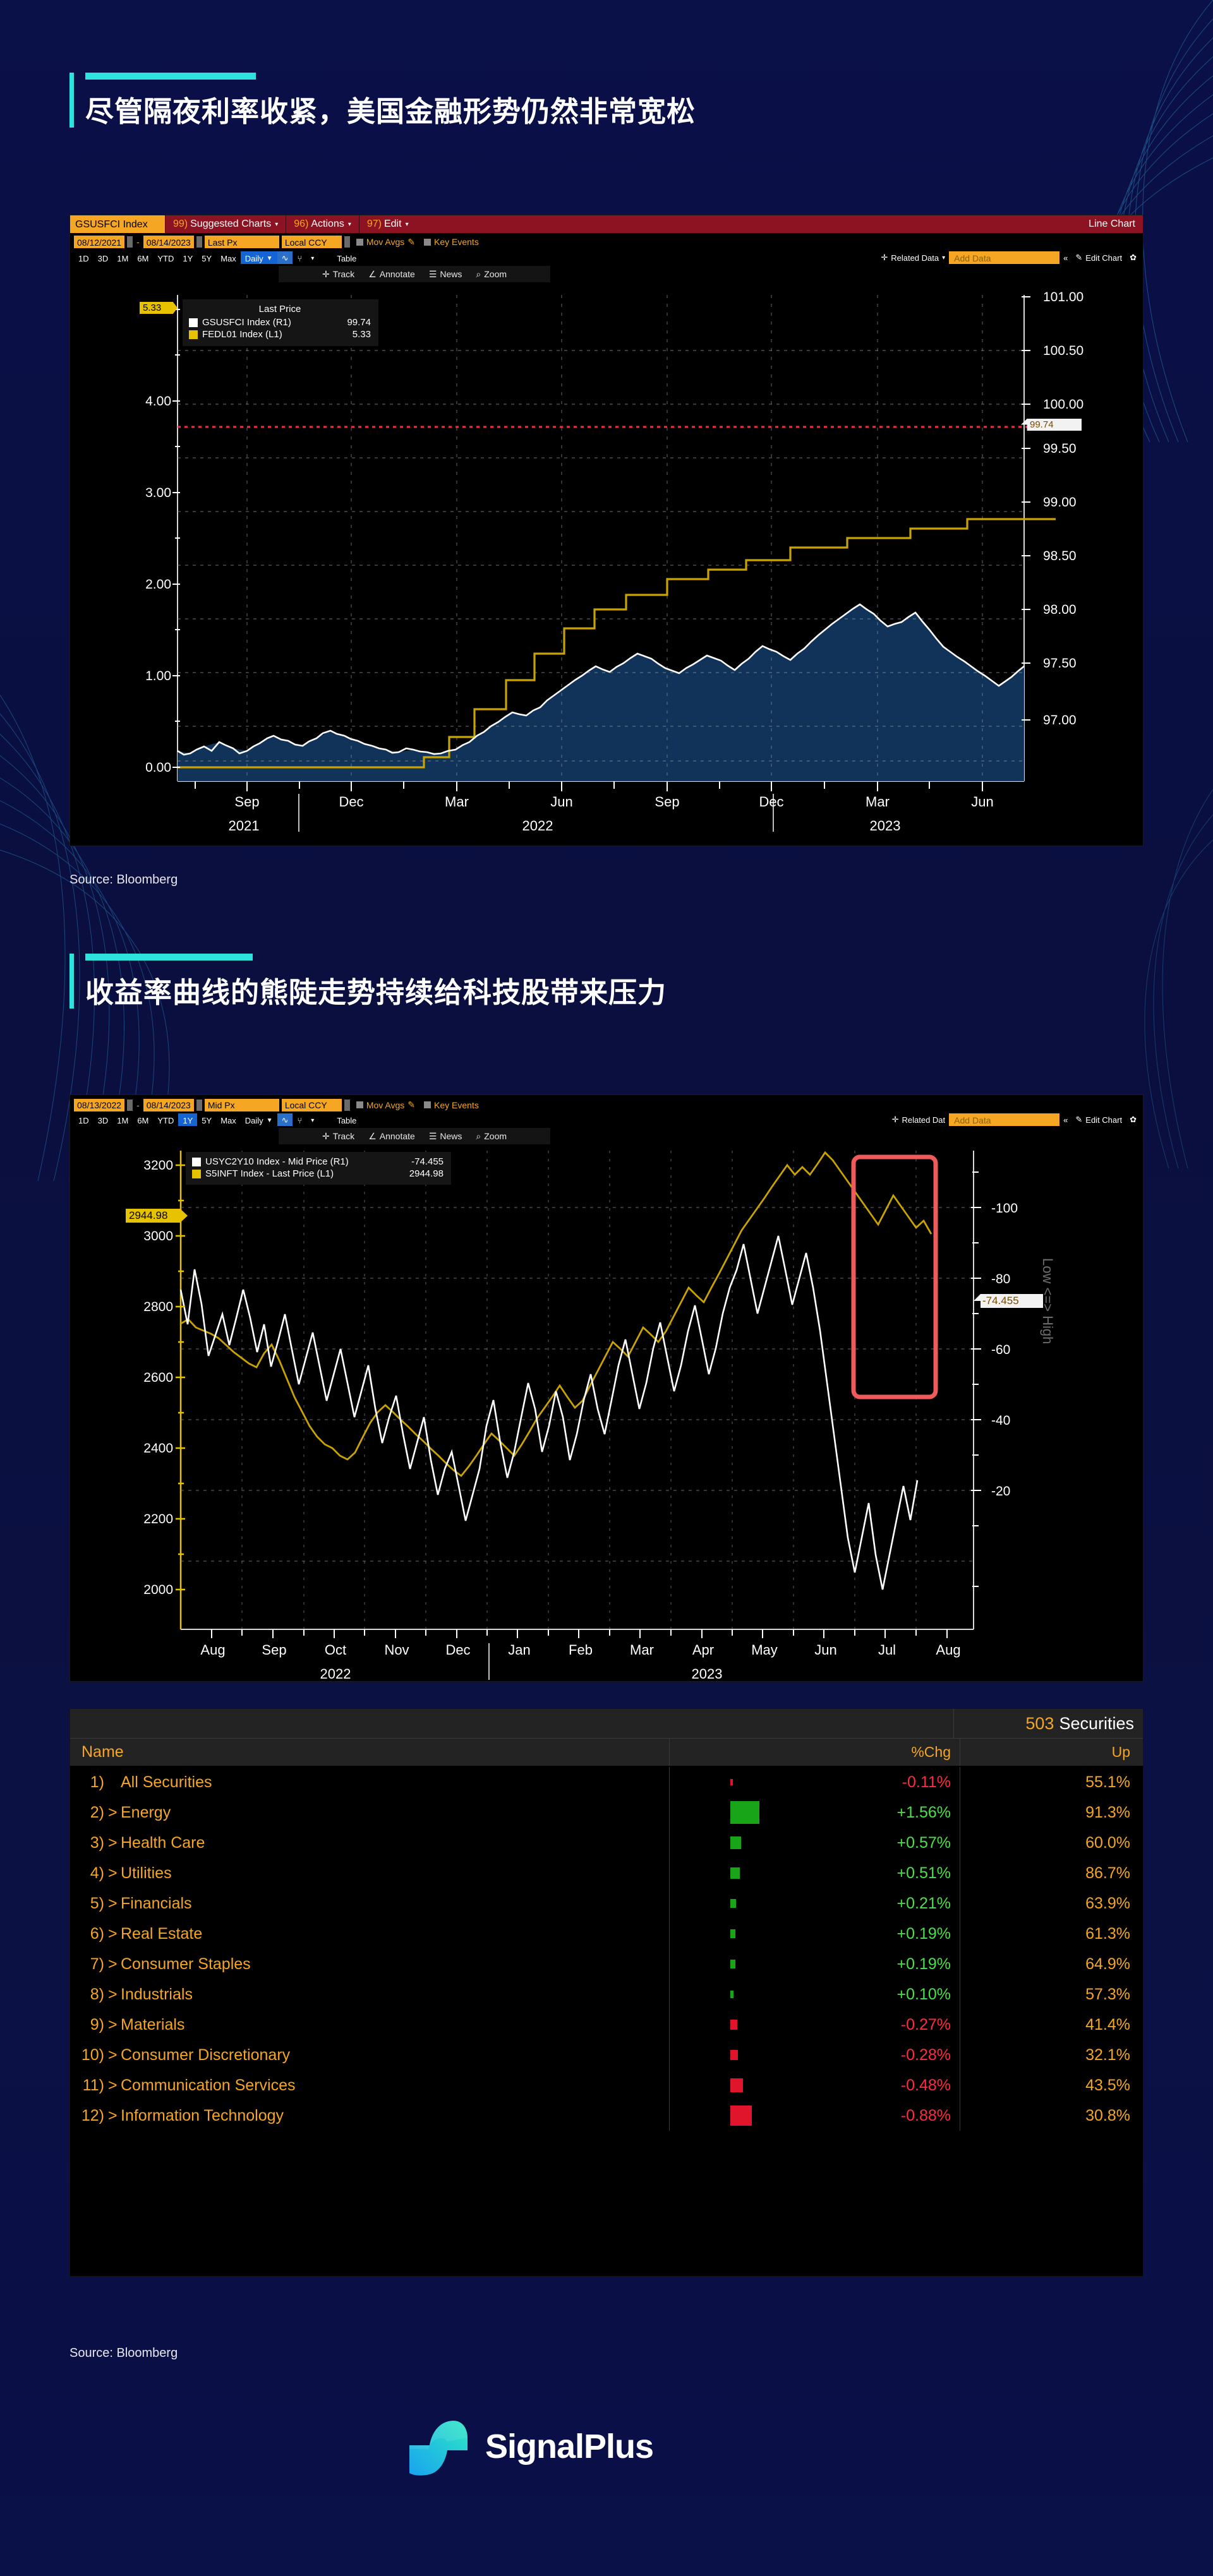  I want to click on chart1-settings-gear-icon: ✿, so click(1134, 258).